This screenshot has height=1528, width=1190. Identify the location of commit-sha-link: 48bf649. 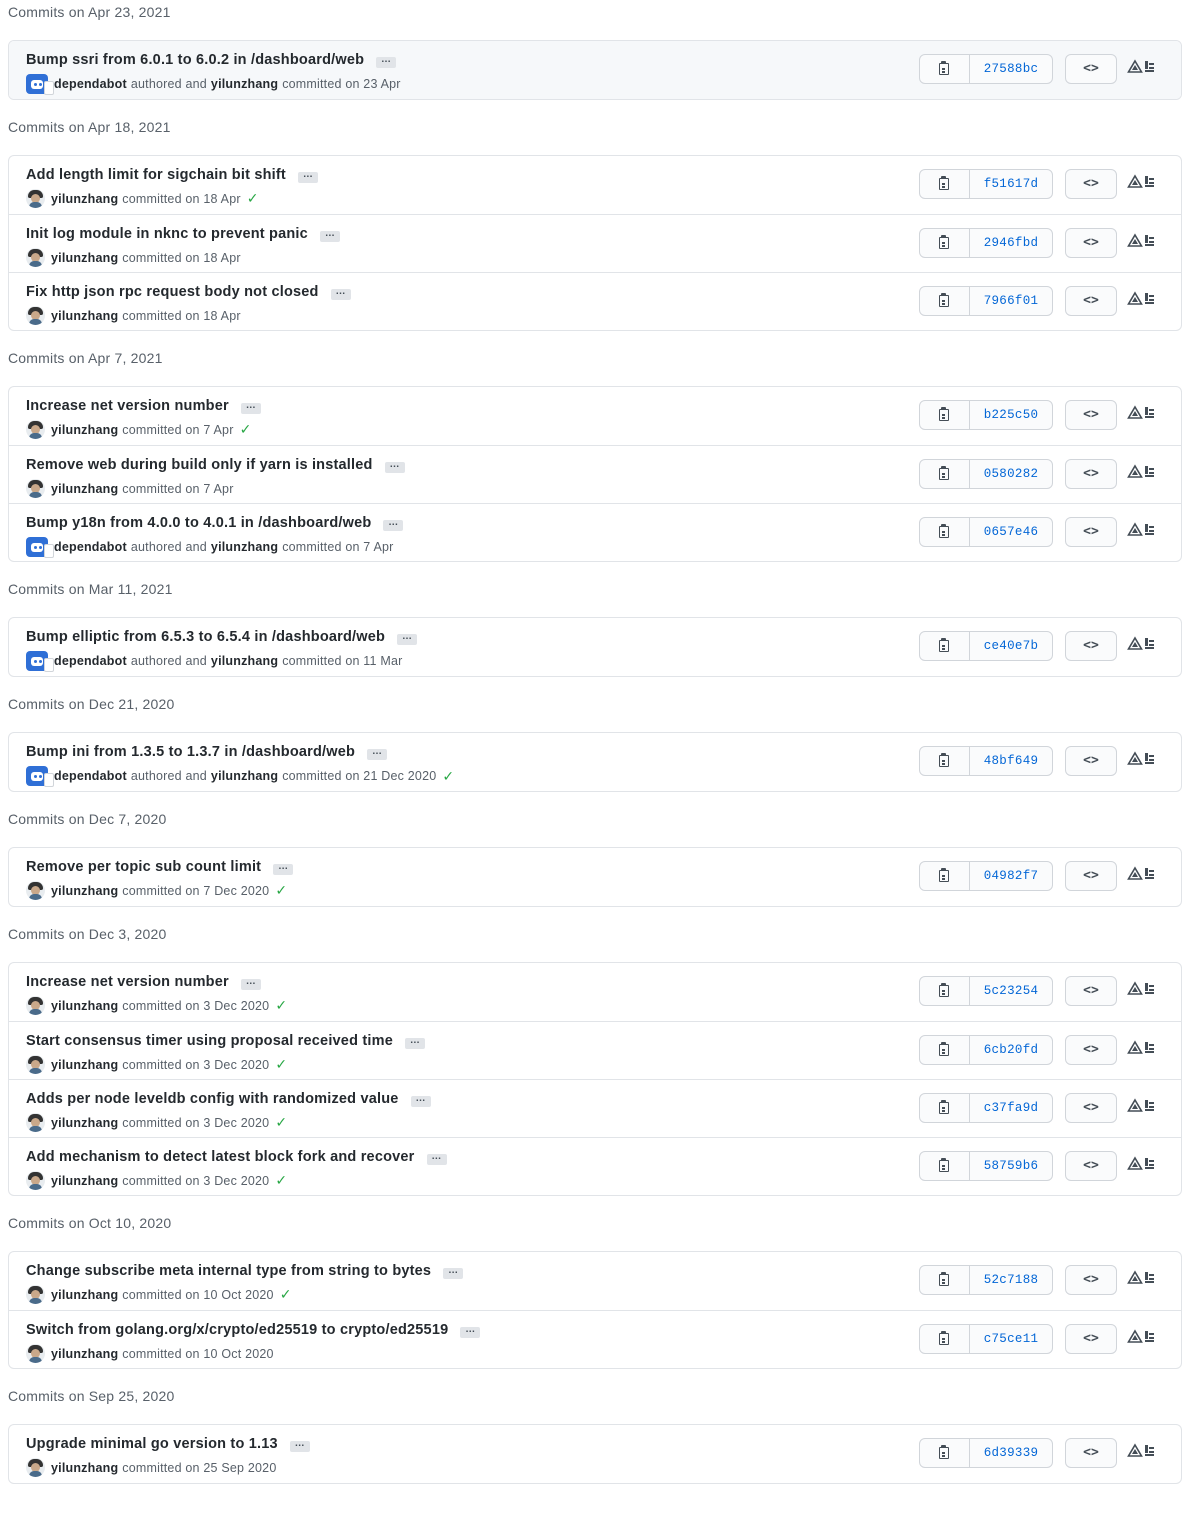
(1011, 761).